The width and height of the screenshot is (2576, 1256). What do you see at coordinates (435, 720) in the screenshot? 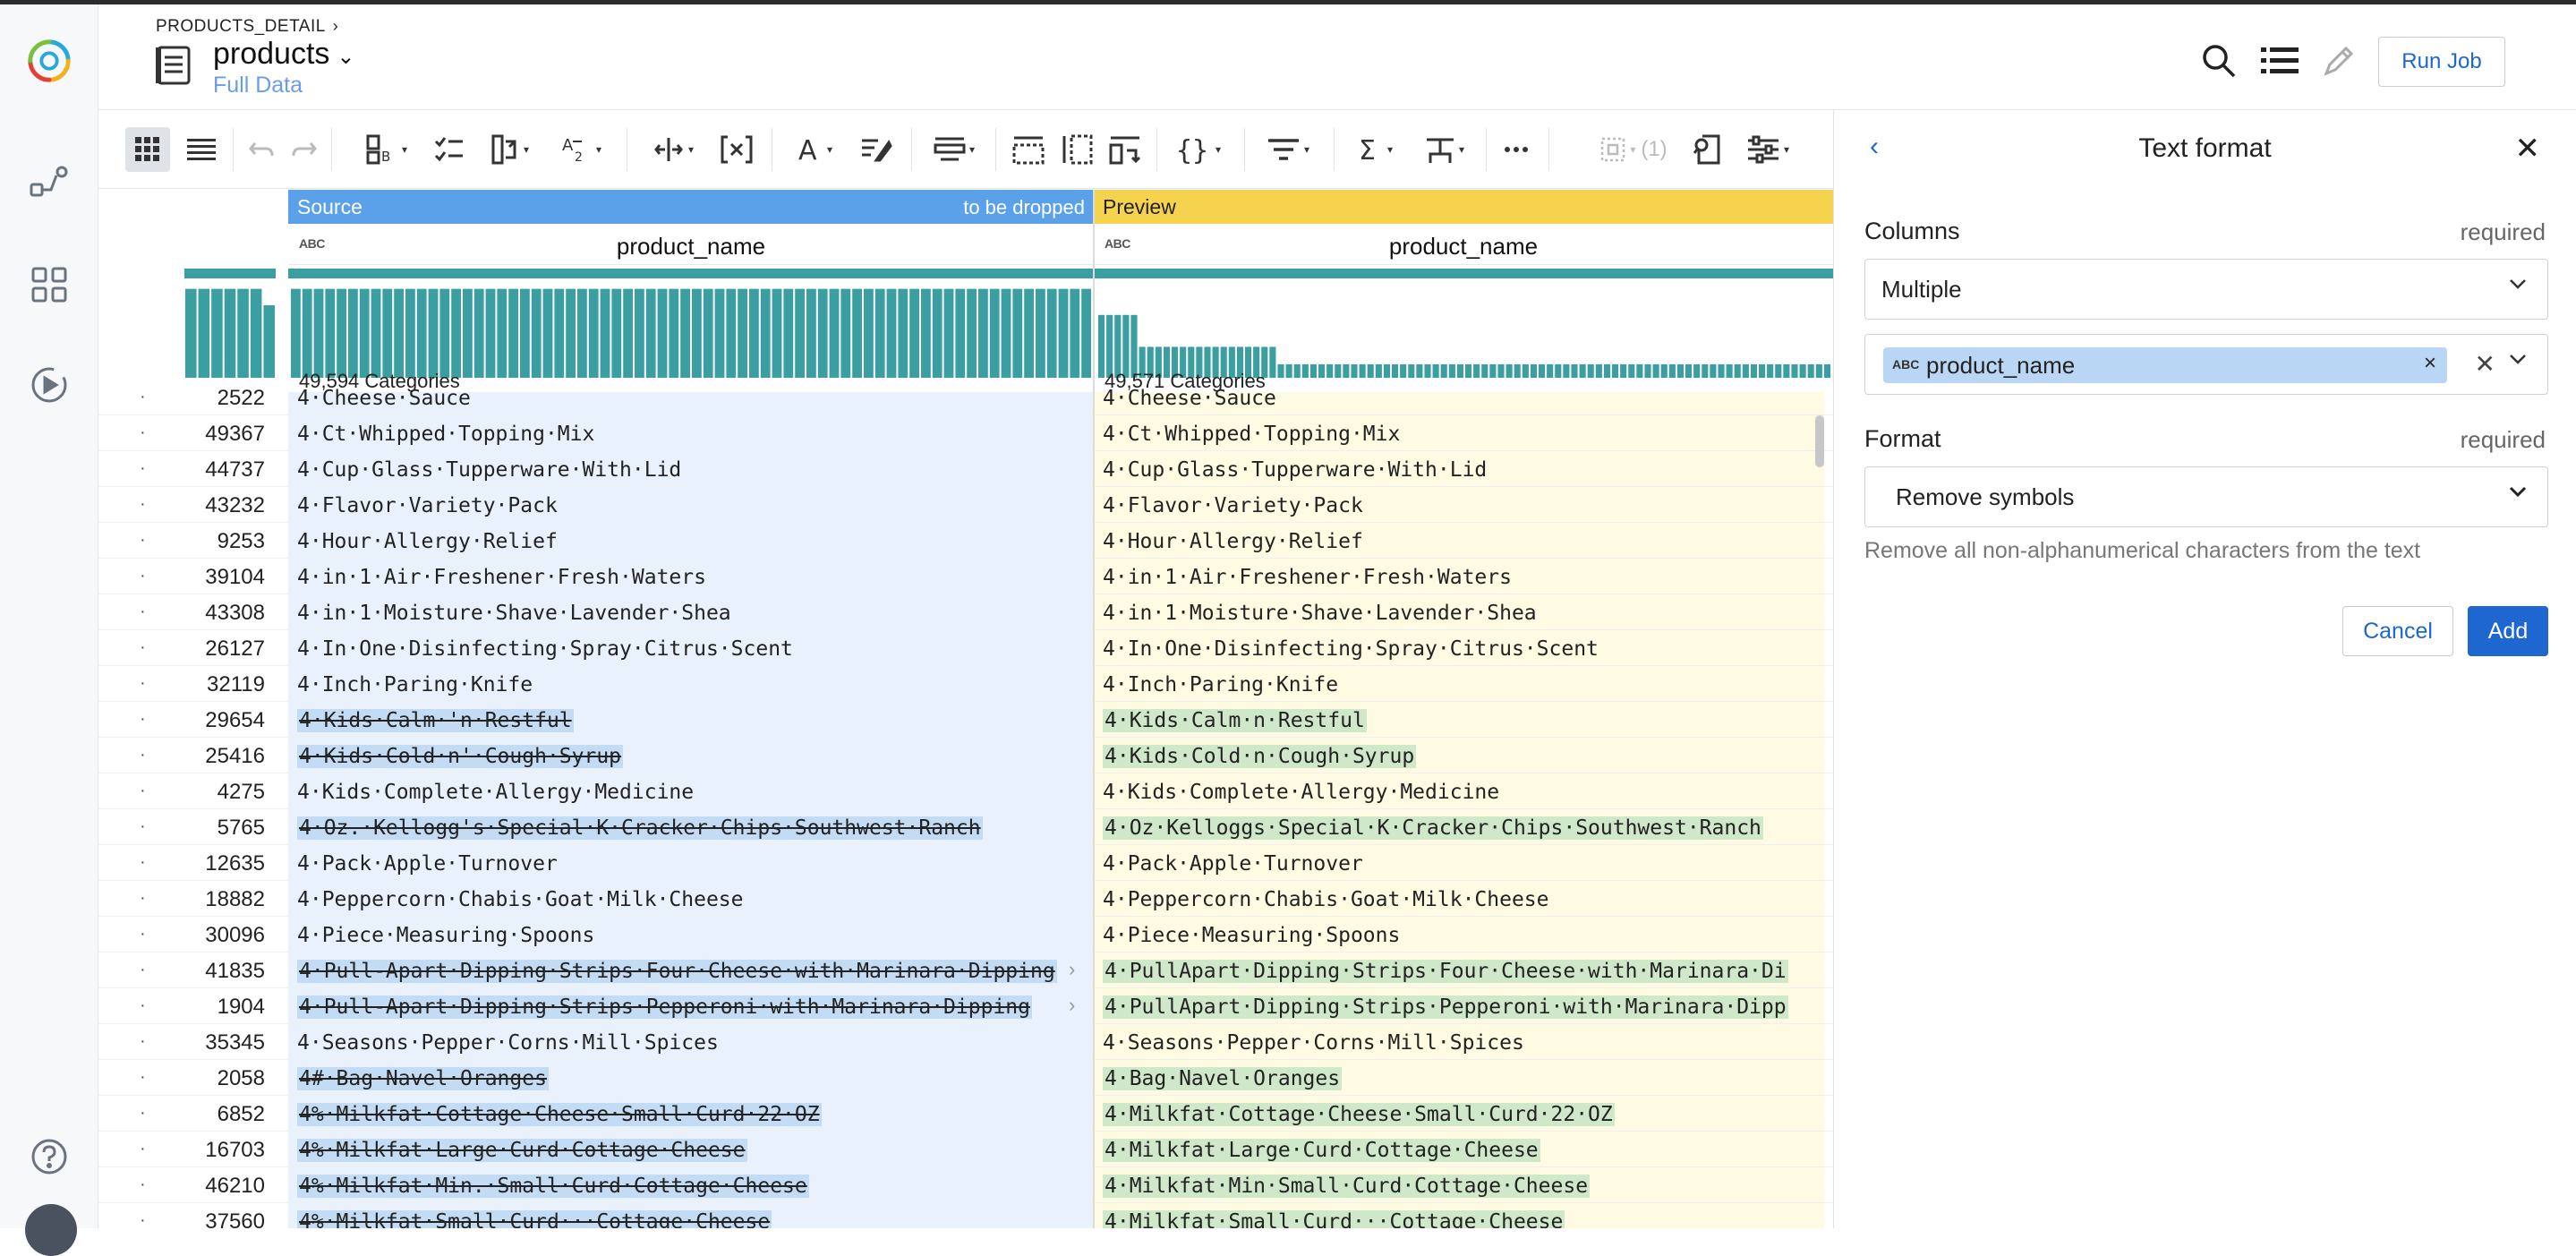
I see `source-cell: 4·Kids·Calm·'n·Restful` at bounding box center [435, 720].